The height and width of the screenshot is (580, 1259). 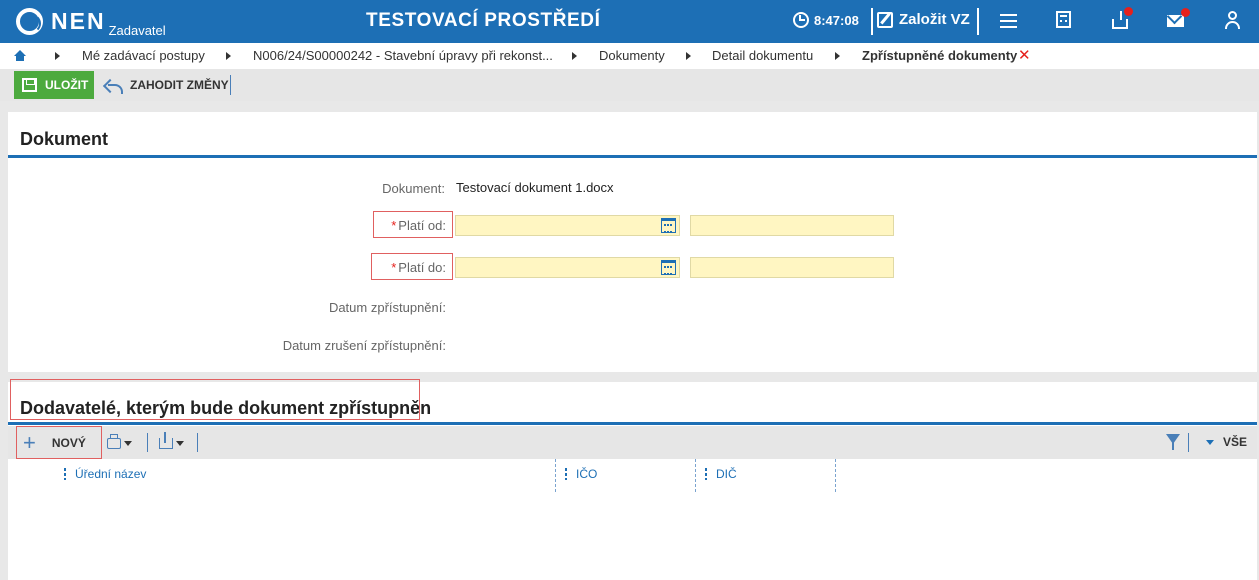 What do you see at coordinates (166, 440) in the screenshot?
I see `export-icon` at bounding box center [166, 440].